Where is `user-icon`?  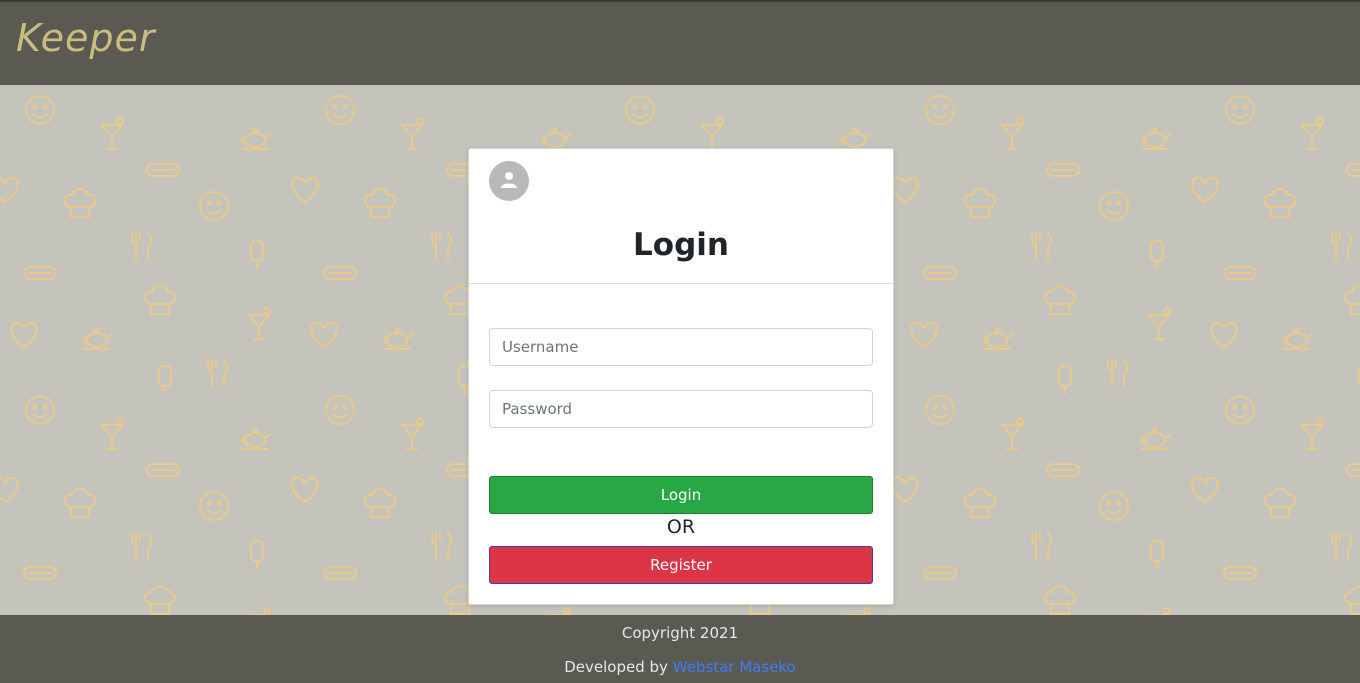 user-icon is located at coordinates (509, 180).